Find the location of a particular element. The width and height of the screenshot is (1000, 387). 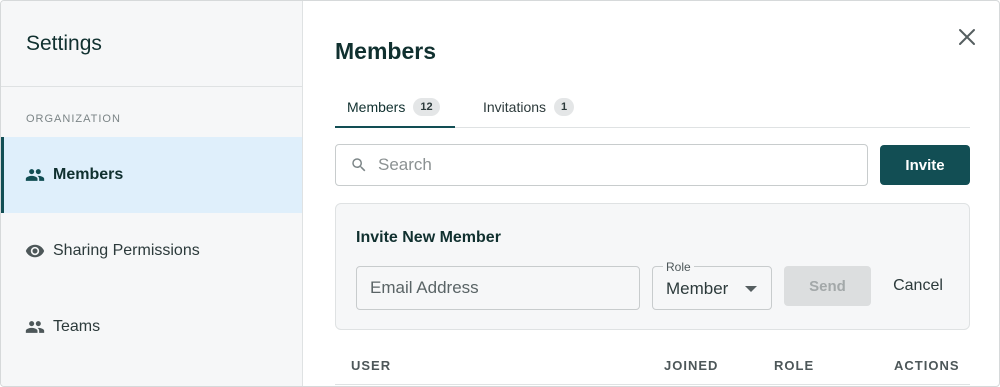

column-header-role: ROLE is located at coordinates (794, 365).